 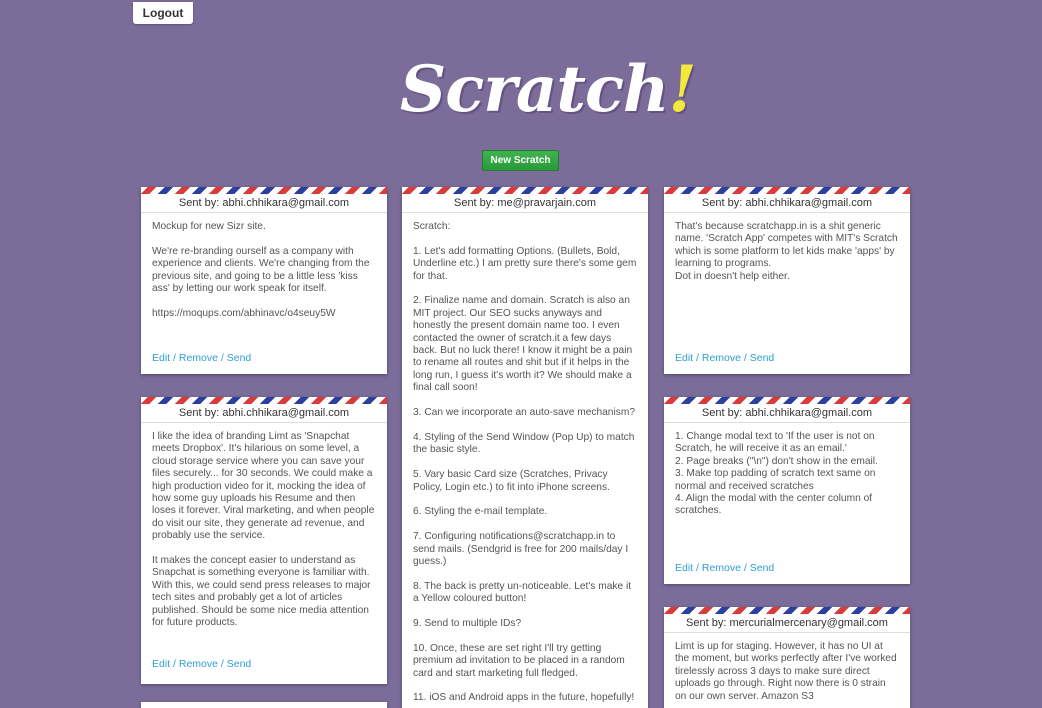 I want to click on card-sender: Sent by: me@pravarjain.com, so click(x=525, y=203).